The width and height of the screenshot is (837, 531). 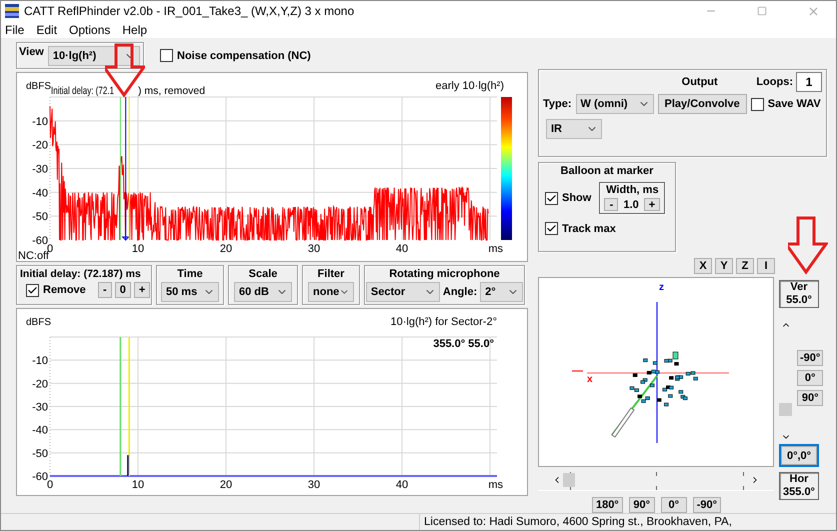 What do you see at coordinates (89, 29) in the screenshot?
I see `menu-item: Options` at bounding box center [89, 29].